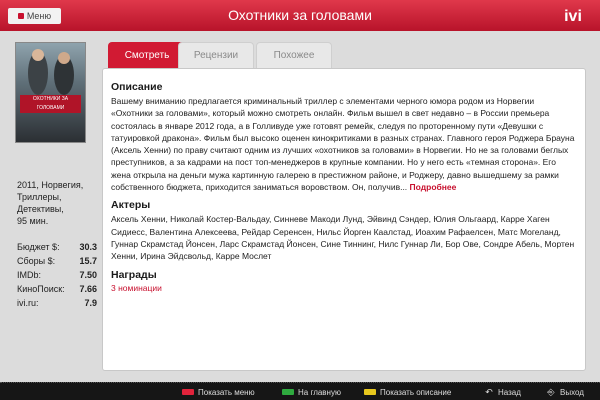  Describe the element at coordinates (57, 303) in the screenshot. I see `stat-ivi: ivi.ru: 7.9` at that location.